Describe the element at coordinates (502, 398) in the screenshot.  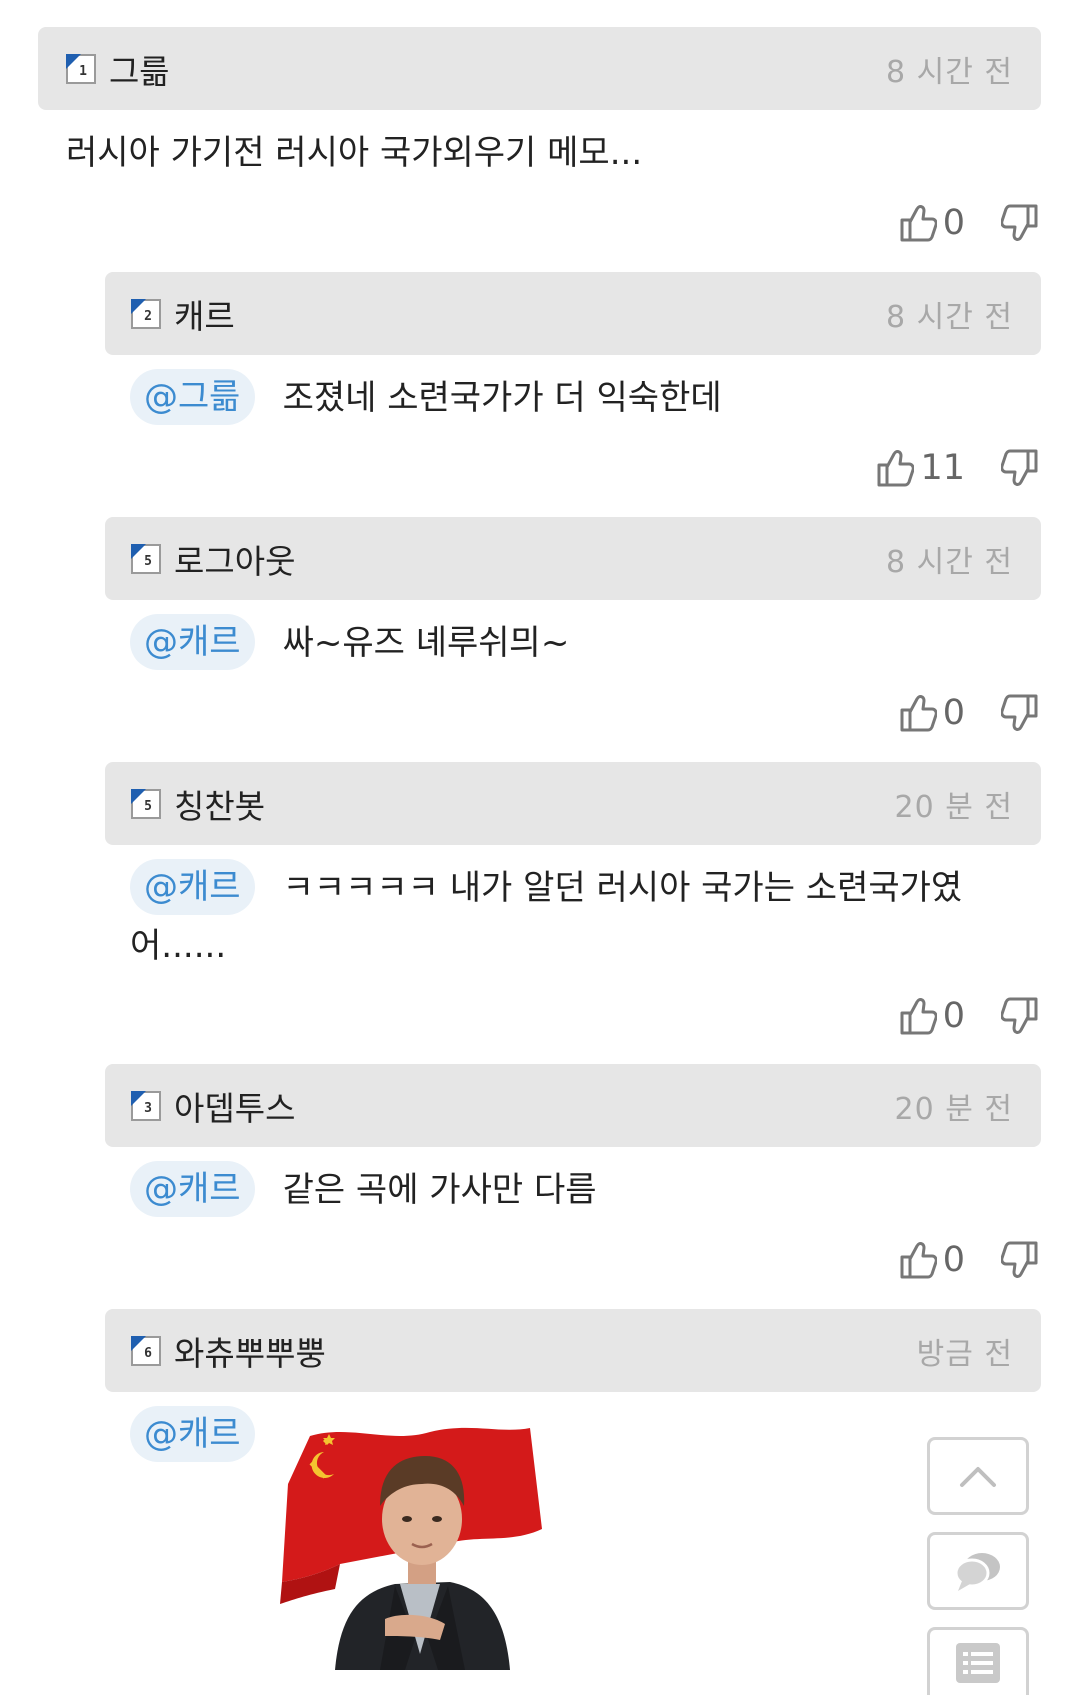
I see `comment-body: 조졌네 소련국가가 더 익숙한데` at that location.